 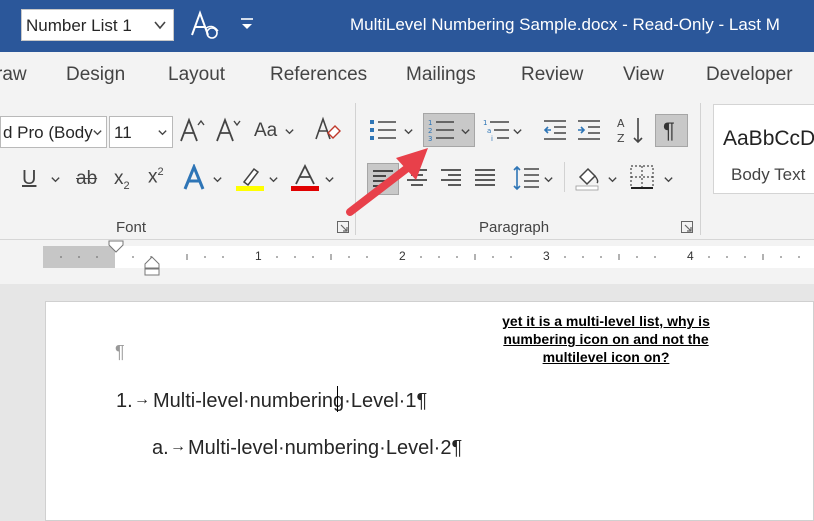 What do you see at coordinates (546, 256) in the screenshot?
I see `ruler-number: 3` at bounding box center [546, 256].